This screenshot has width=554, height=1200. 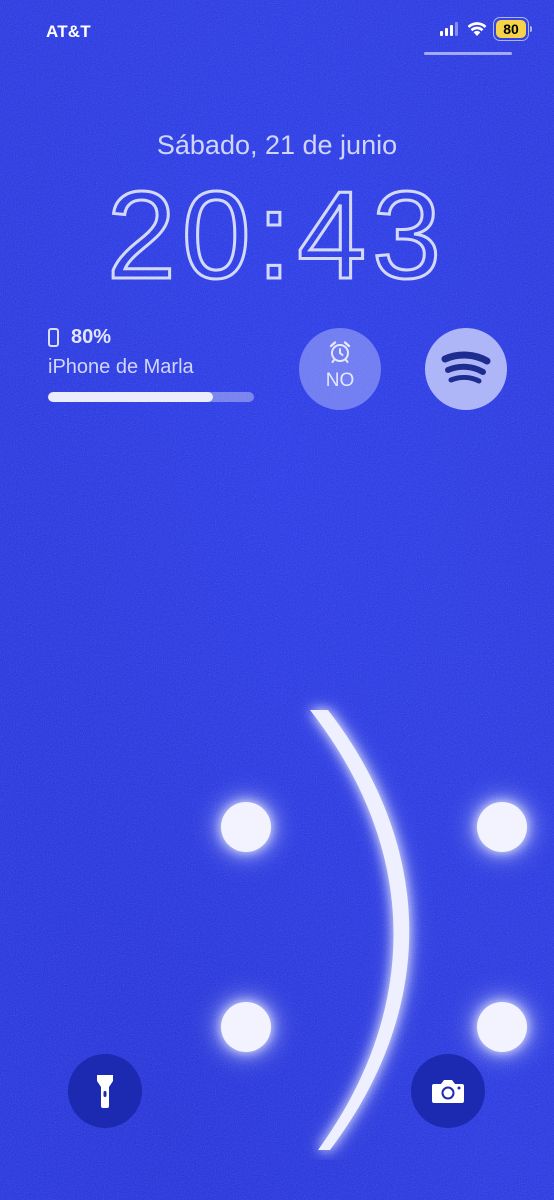 I want to click on clock-time-text: 20:43, so click(x=277, y=233).